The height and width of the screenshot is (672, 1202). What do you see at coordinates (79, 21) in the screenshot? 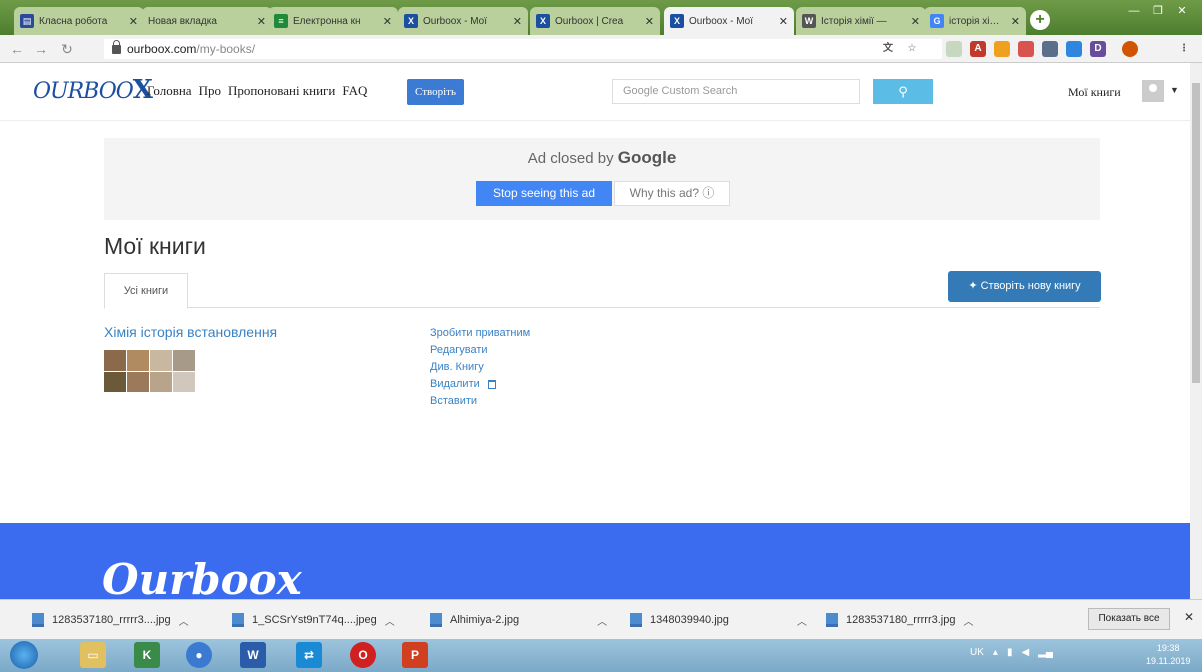
I see `browser-tab-1: ▤ Класна робота ✕` at bounding box center [79, 21].